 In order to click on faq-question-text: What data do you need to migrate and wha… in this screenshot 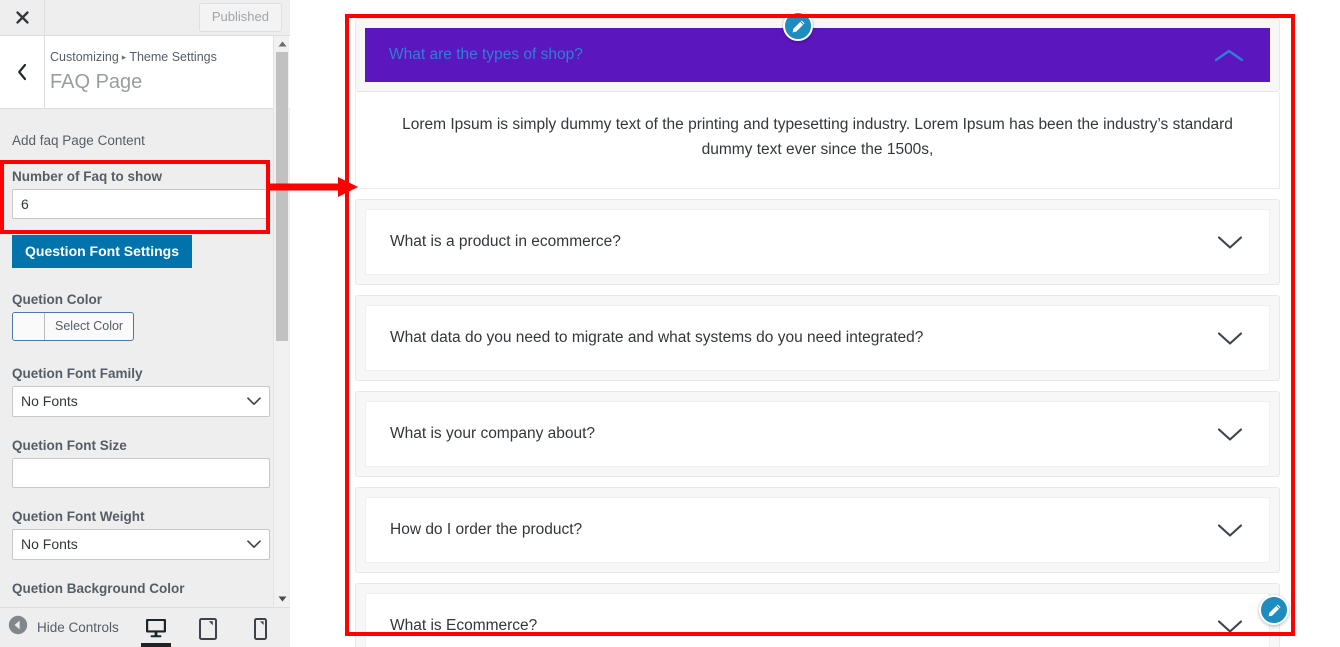, I will do `click(657, 338)`.